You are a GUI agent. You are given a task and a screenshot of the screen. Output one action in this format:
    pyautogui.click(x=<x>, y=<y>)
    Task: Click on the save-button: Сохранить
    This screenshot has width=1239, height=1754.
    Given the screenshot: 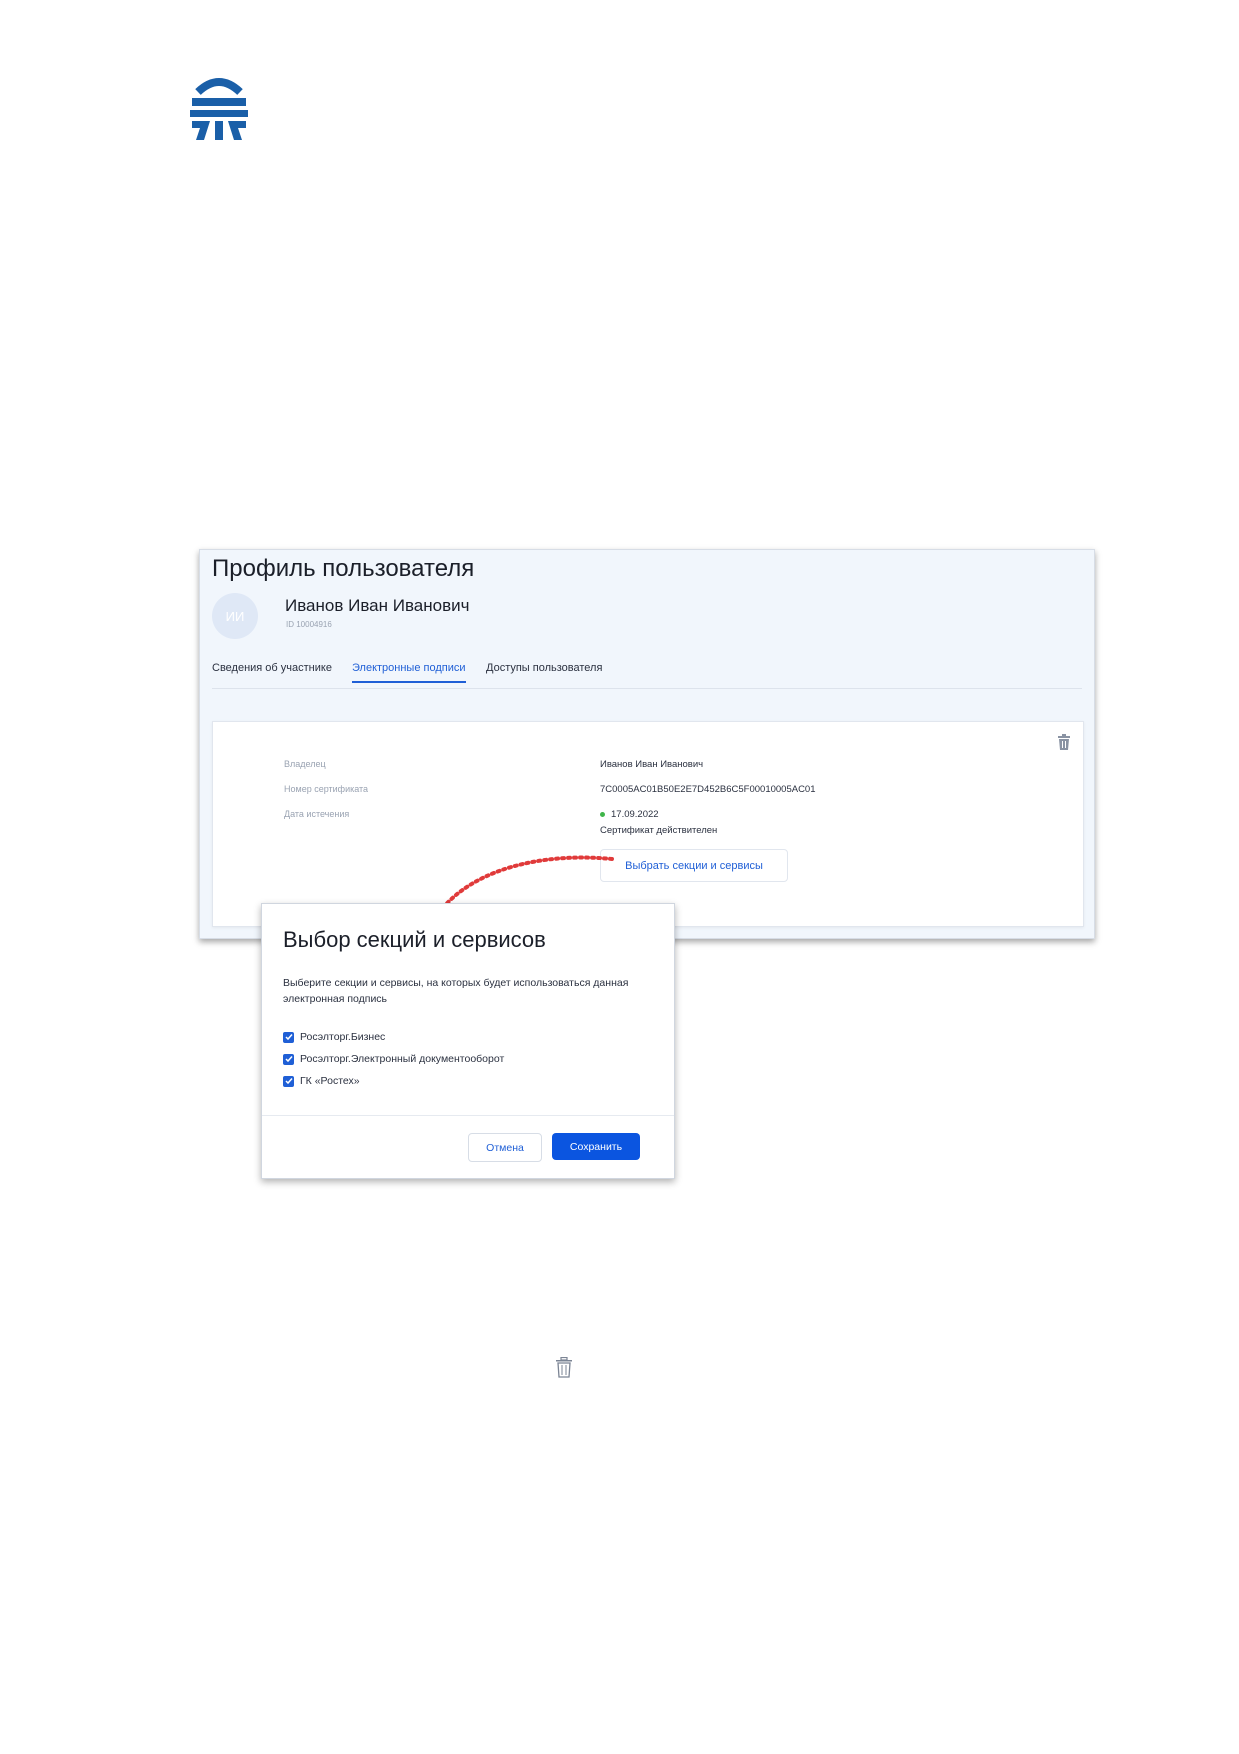 What is the action you would take?
    pyautogui.click(x=596, y=1146)
    